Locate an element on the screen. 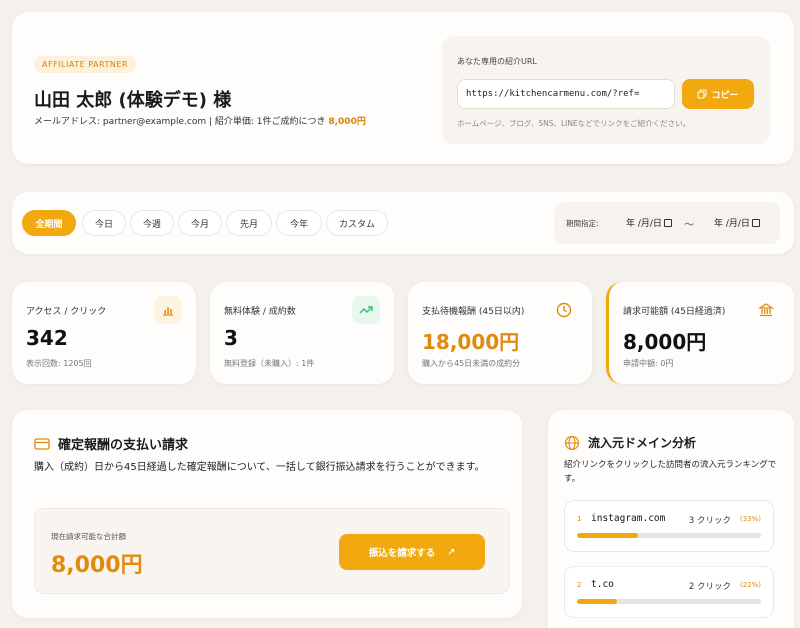  partner-name: 山田 太郎 (体験デモ) 様 is located at coordinates (133, 100).